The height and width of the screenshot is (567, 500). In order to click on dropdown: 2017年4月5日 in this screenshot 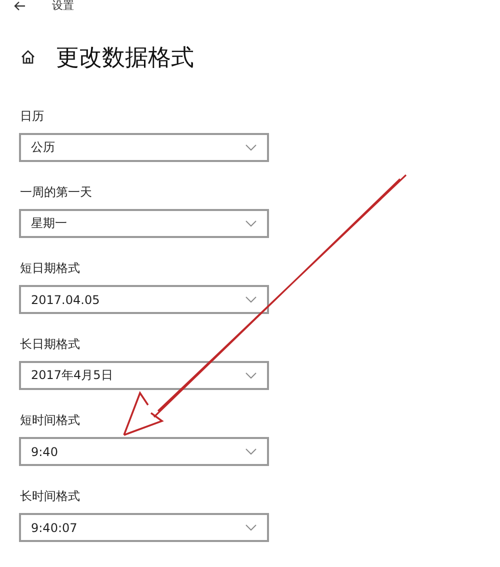, I will do `click(144, 375)`.